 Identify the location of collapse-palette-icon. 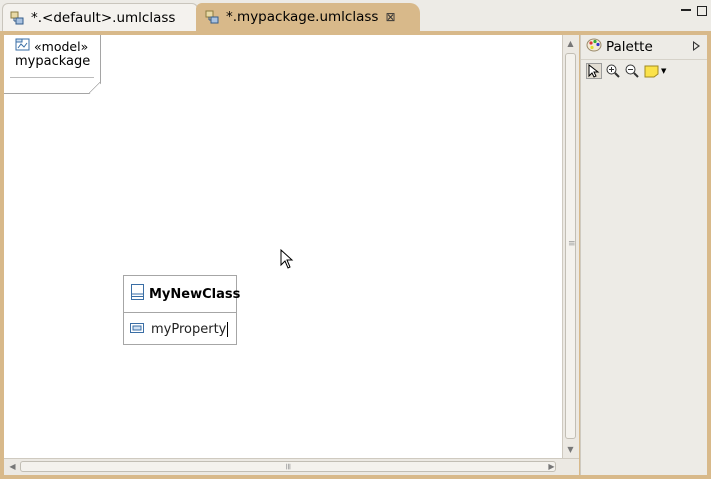
(696, 46).